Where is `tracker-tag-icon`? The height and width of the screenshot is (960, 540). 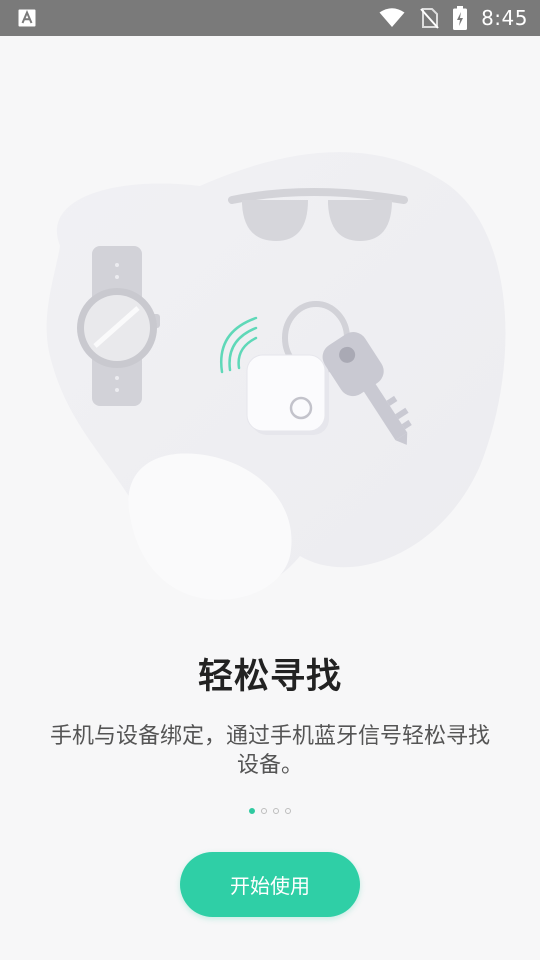
tracker-tag-icon is located at coordinates (287, 394).